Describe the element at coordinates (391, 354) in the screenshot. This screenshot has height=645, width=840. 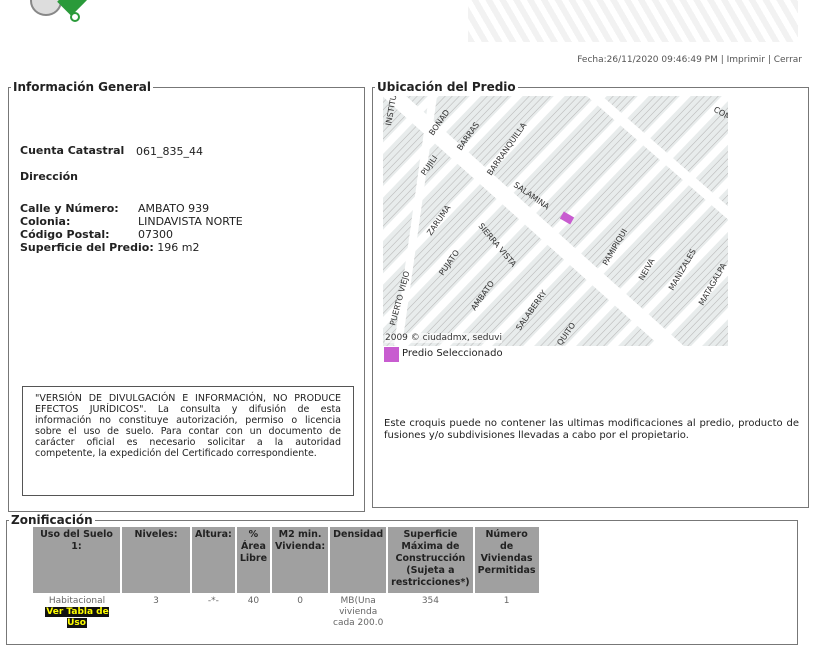
I see `selected-lot-swatch` at that location.